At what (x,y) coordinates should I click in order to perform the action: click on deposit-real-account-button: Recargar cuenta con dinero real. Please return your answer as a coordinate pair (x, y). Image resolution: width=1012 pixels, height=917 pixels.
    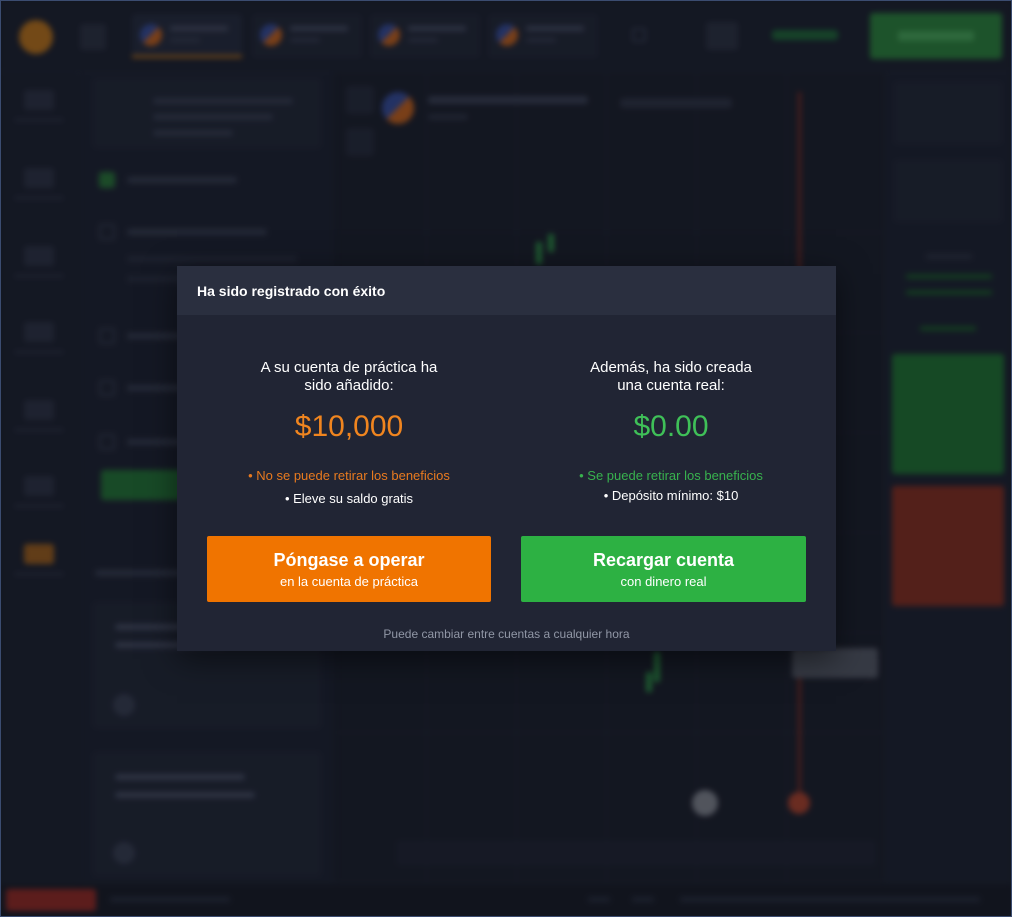
    Looking at the image, I should click on (663, 569).